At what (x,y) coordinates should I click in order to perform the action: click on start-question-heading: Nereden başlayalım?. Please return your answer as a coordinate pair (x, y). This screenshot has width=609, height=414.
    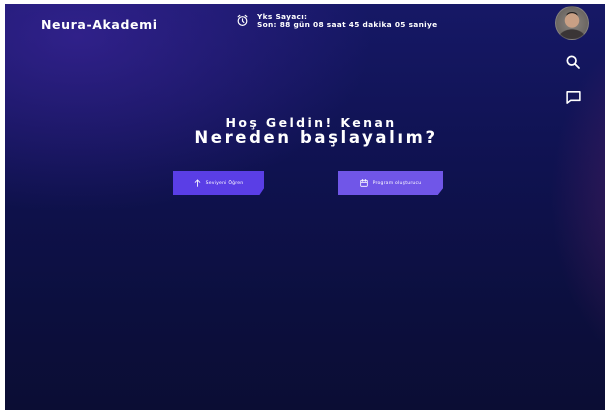
    Looking at the image, I should click on (316, 137).